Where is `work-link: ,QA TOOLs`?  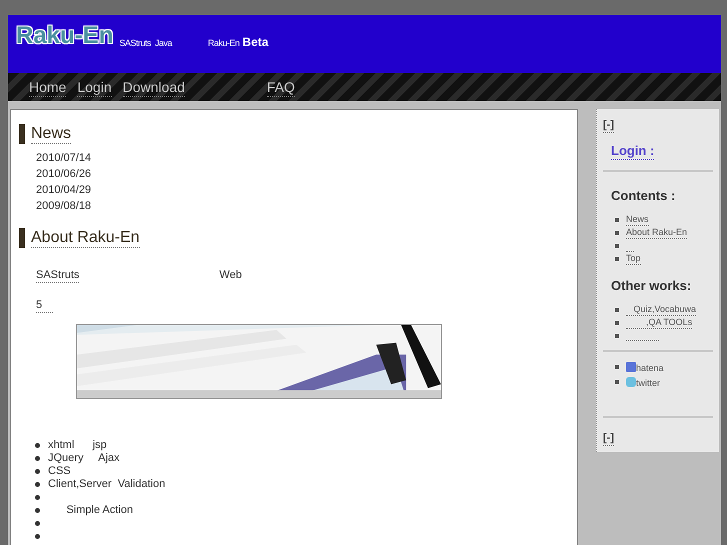 work-link: ,QA TOOLs is located at coordinates (659, 322).